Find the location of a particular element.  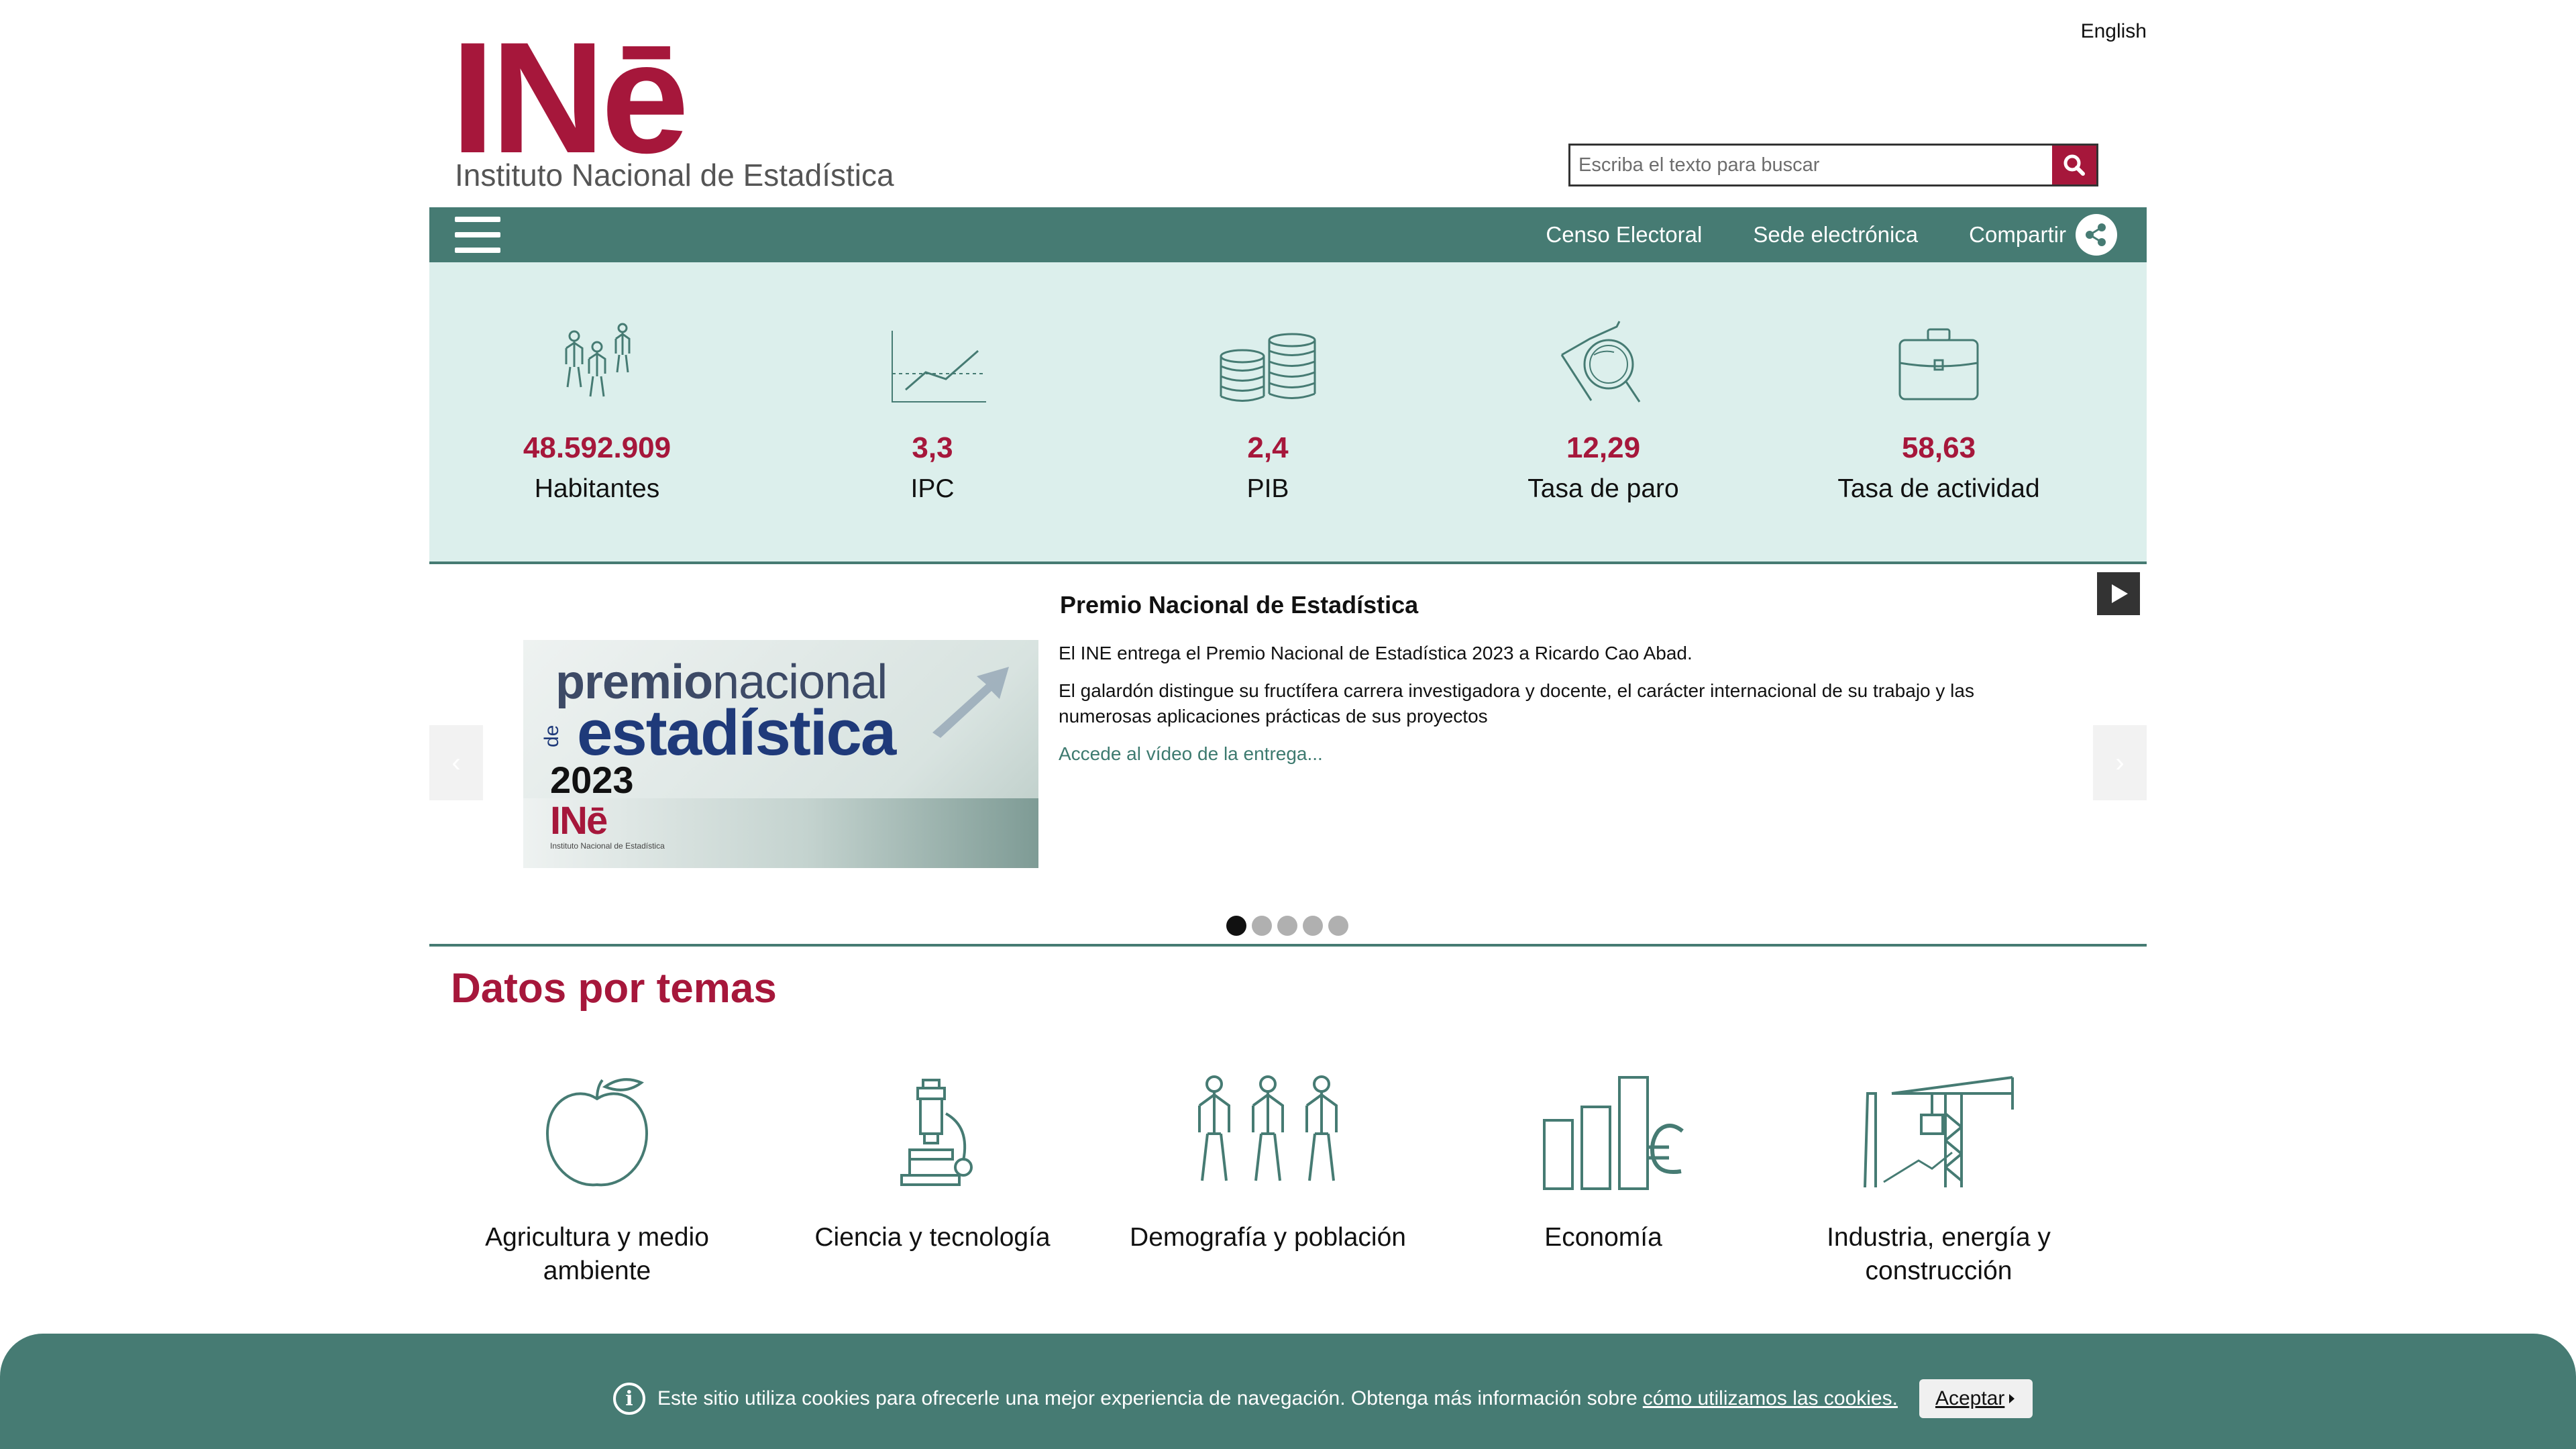

cookie-policy-link: cómo utilizamos las cookies. is located at coordinates (1770, 1398).